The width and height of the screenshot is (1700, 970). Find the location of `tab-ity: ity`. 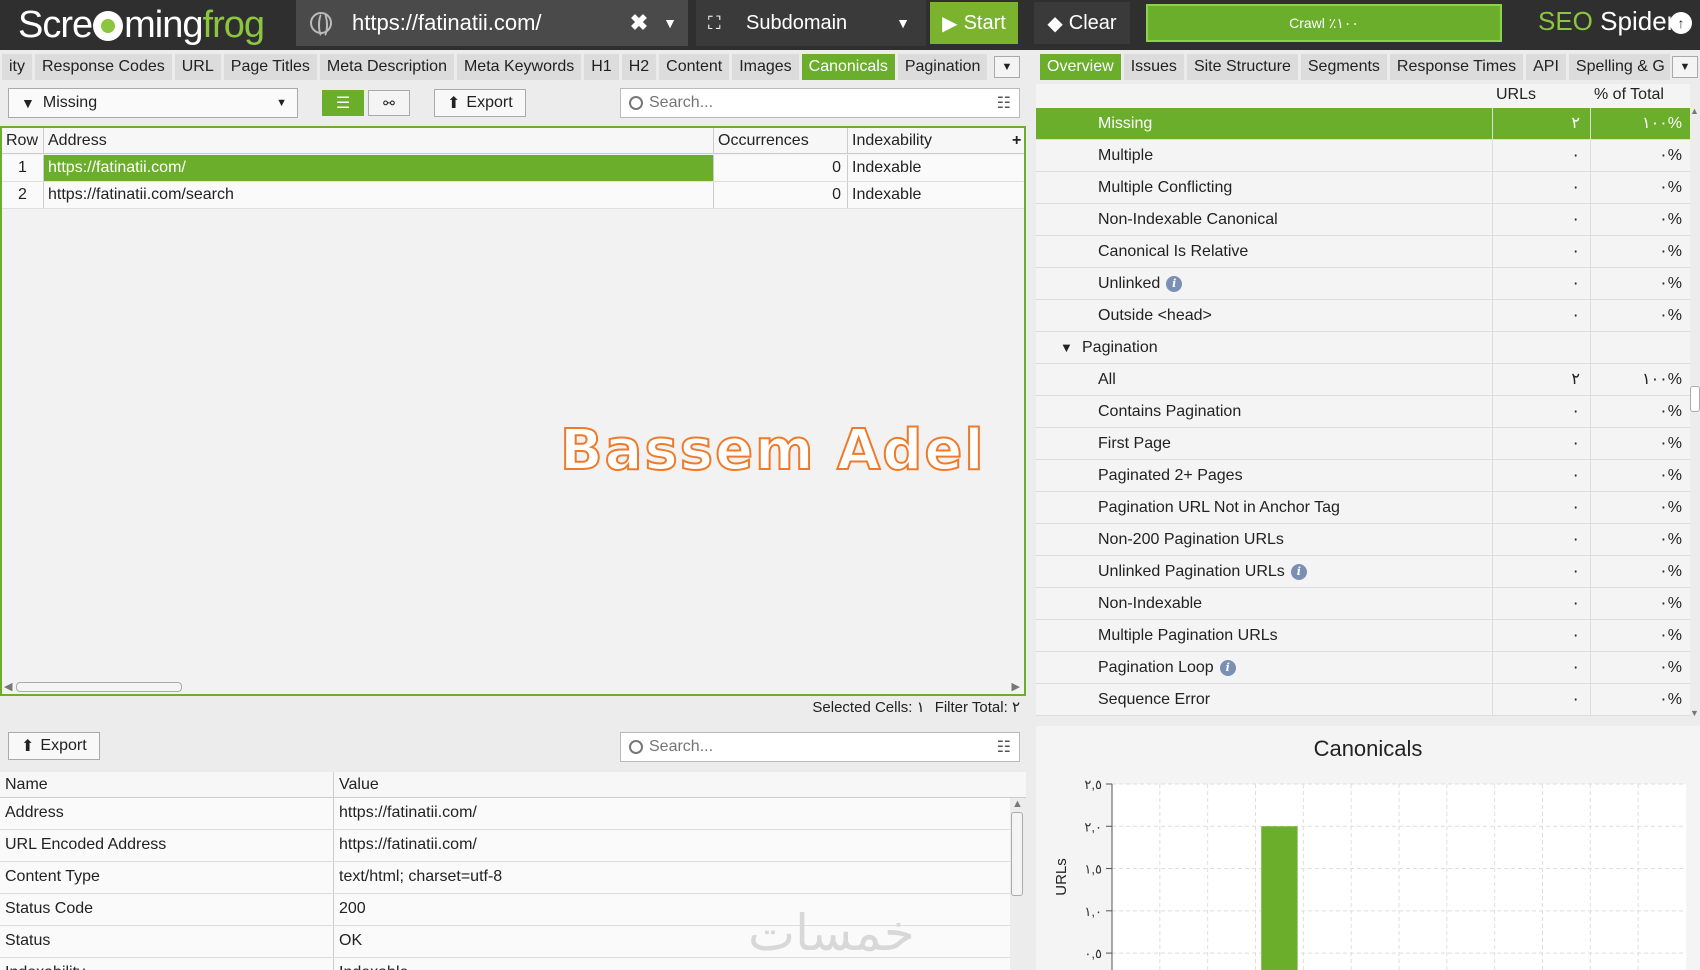

tab-ity: ity is located at coordinates (17, 67).